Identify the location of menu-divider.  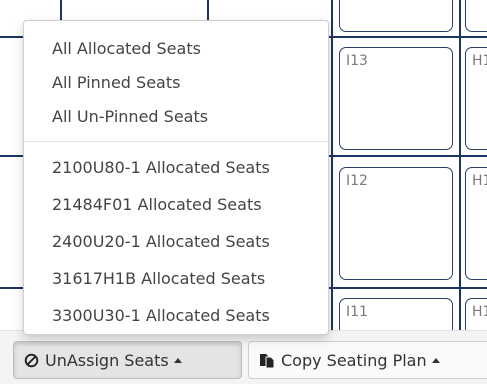
(176, 141).